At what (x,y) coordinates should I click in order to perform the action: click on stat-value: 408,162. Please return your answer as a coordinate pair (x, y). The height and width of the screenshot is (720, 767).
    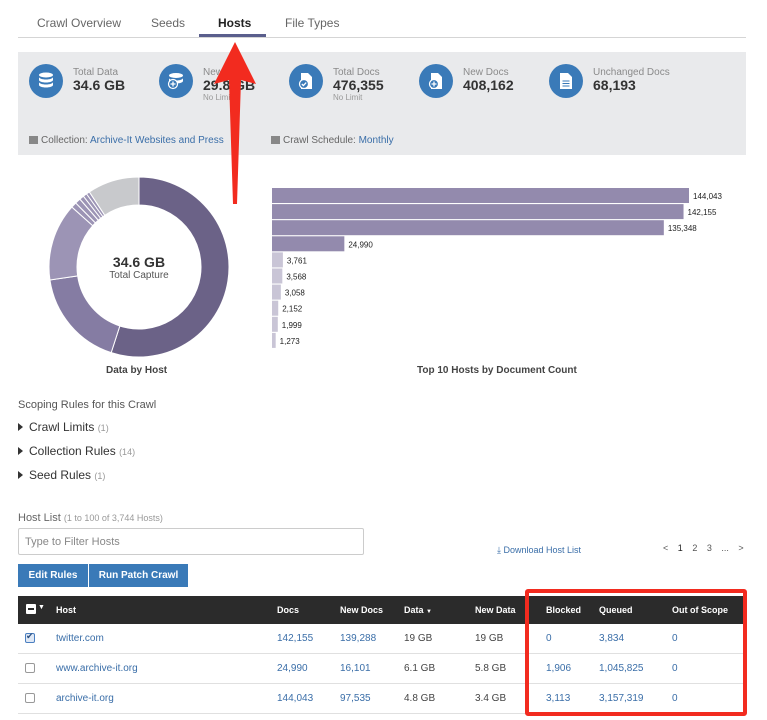
    Looking at the image, I should click on (488, 85).